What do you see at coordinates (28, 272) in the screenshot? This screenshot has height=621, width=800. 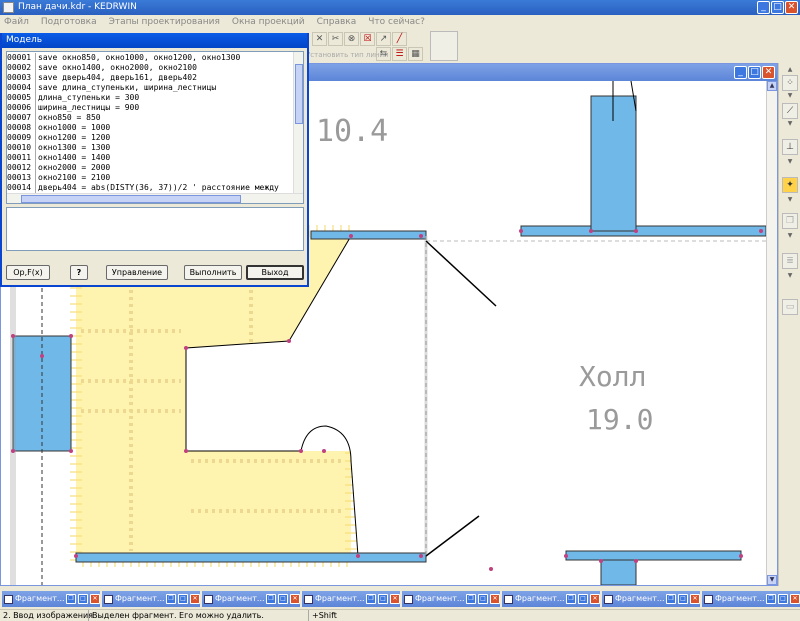 I see `op-fx-button: Op,F(x)` at bounding box center [28, 272].